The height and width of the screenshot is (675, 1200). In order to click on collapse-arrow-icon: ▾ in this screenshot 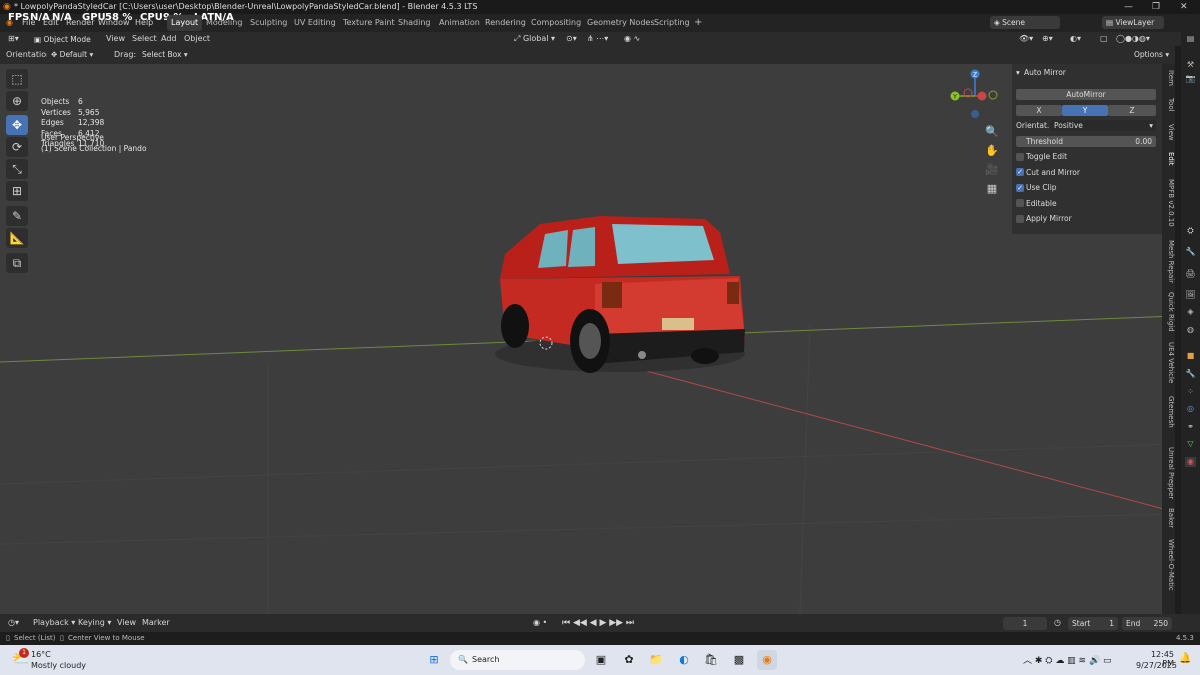, I will do `click(1018, 72)`.